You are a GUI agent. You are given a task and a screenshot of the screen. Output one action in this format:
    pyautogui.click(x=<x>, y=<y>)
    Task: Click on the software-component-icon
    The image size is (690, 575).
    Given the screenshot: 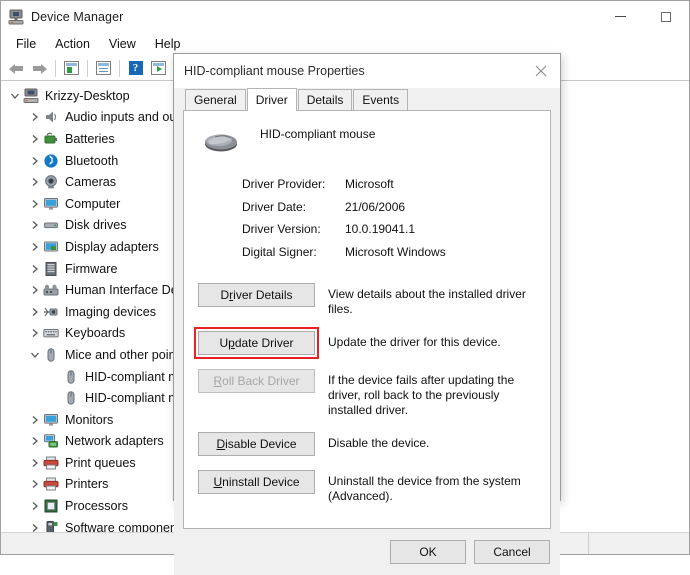 What is the action you would take?
    pyautogui.click(x=51, y=526)
    